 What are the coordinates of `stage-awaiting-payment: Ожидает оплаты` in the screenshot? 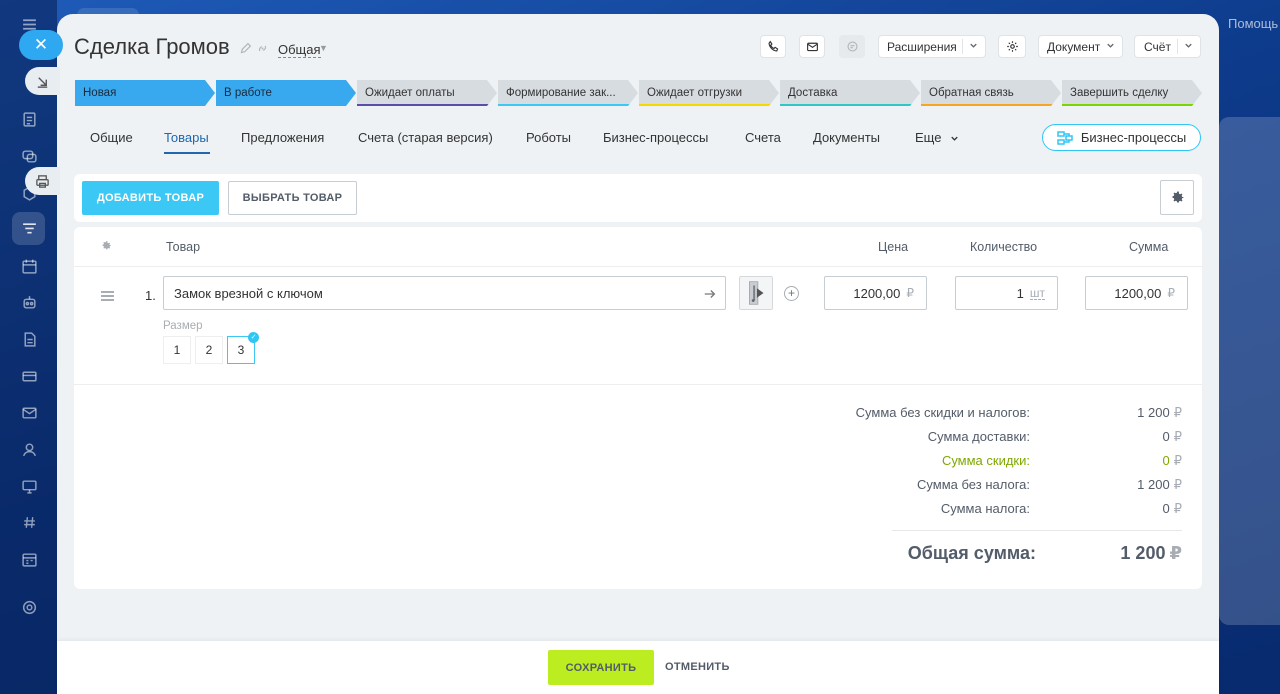 It's located at (427, 93).